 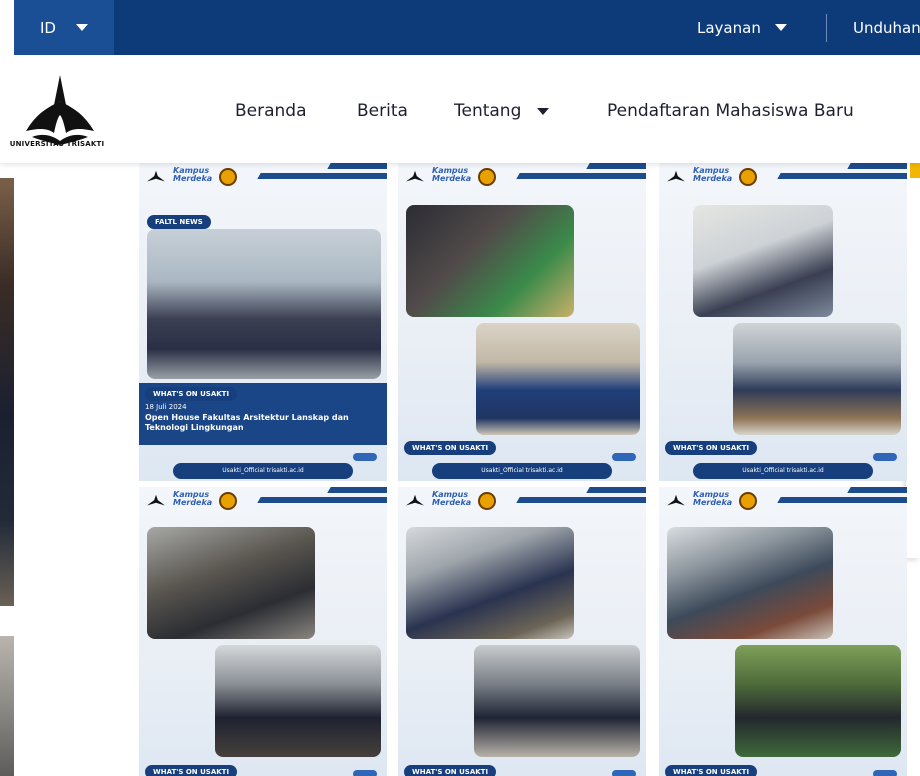 What do you see at coordinates (488, 111) in the screenshot?
I see `nav-tentang-label: Tentang` at bounding box center [488, 111].